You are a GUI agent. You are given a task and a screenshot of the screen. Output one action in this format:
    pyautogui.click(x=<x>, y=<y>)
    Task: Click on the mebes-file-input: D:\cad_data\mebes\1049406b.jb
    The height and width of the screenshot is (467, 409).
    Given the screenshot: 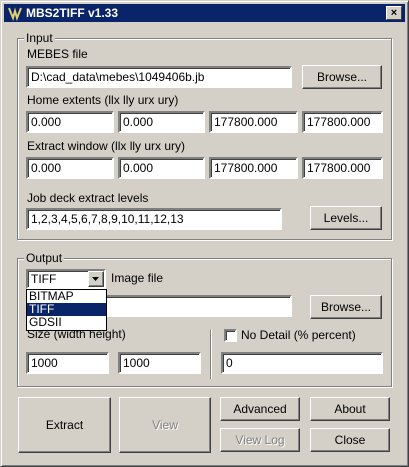 What is the action you would take?
    pyautogui.click(x=159, y=77)
    